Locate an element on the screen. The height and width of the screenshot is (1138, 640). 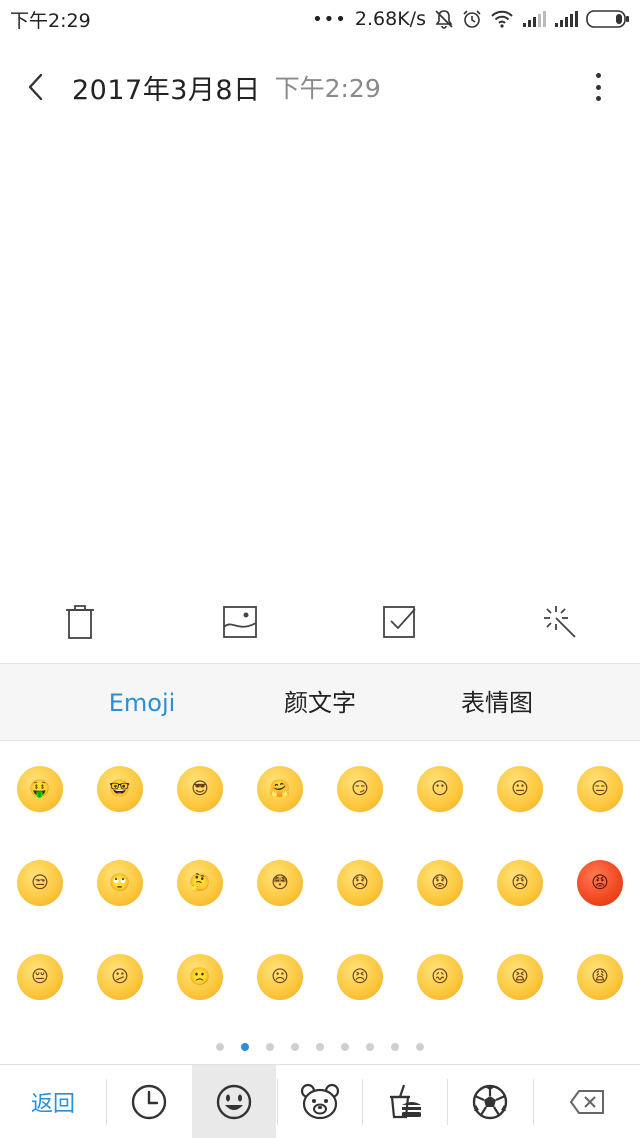
emoji-glyph: 😎 is located at coordinates (200, 789).